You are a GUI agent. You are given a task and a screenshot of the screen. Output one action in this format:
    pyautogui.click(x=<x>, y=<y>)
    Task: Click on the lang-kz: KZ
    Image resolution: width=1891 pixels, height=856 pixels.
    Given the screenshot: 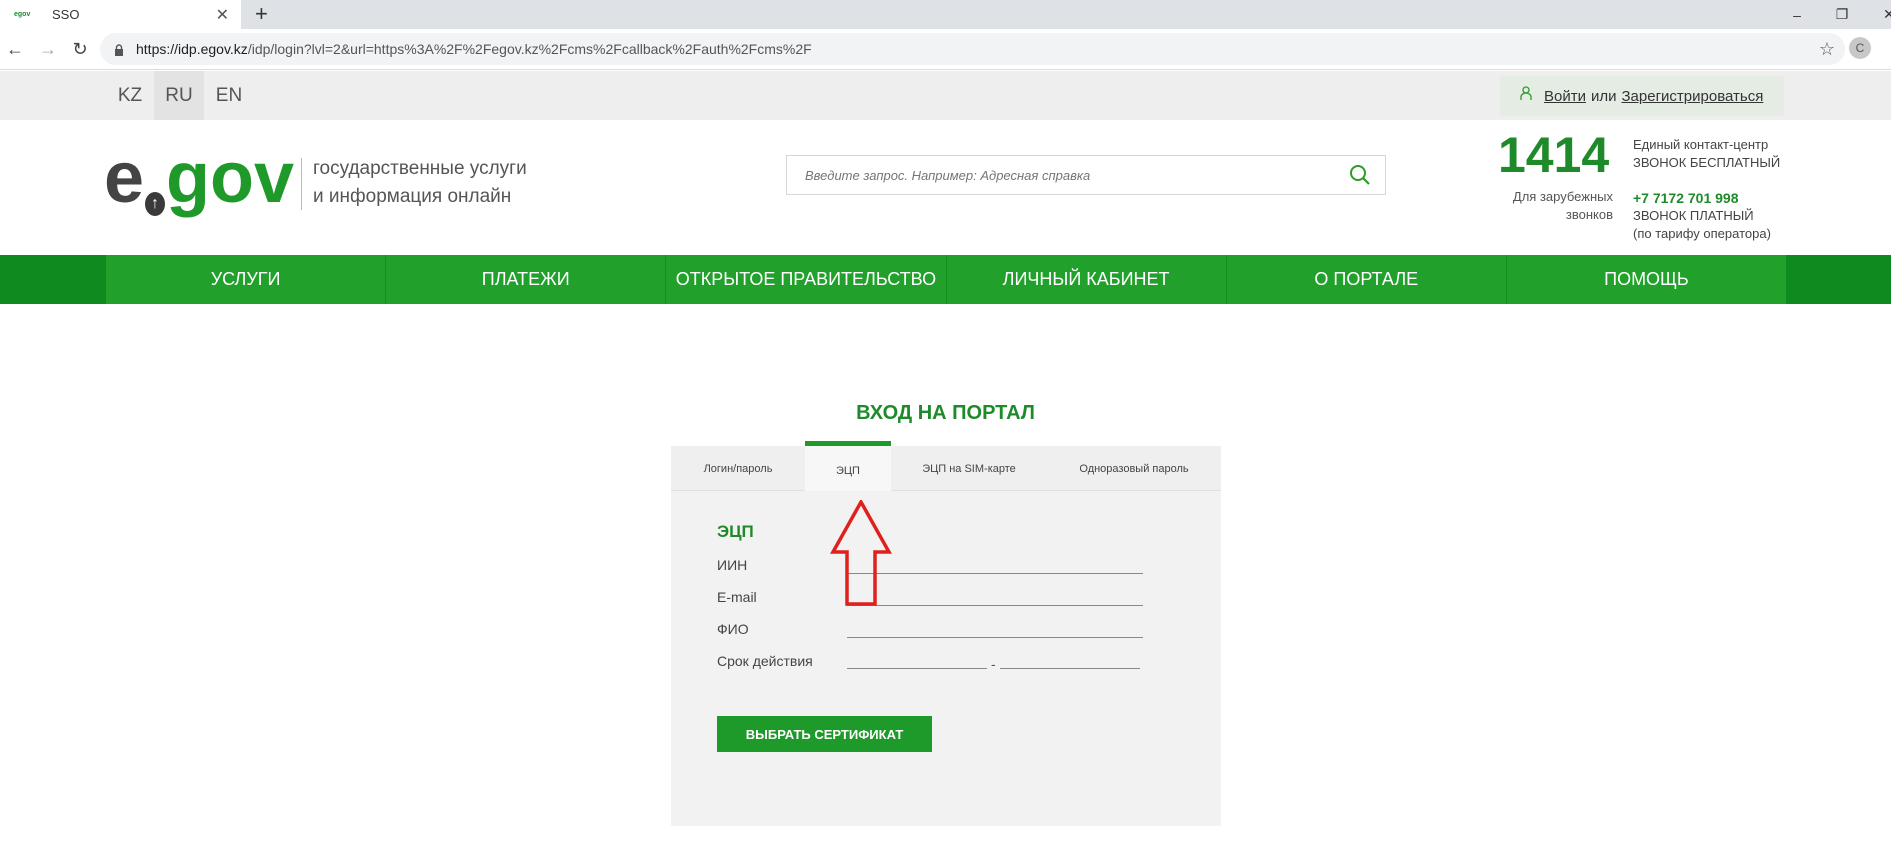 What is the action you would take?
    pyautogui.click(x=130, y=95)
    